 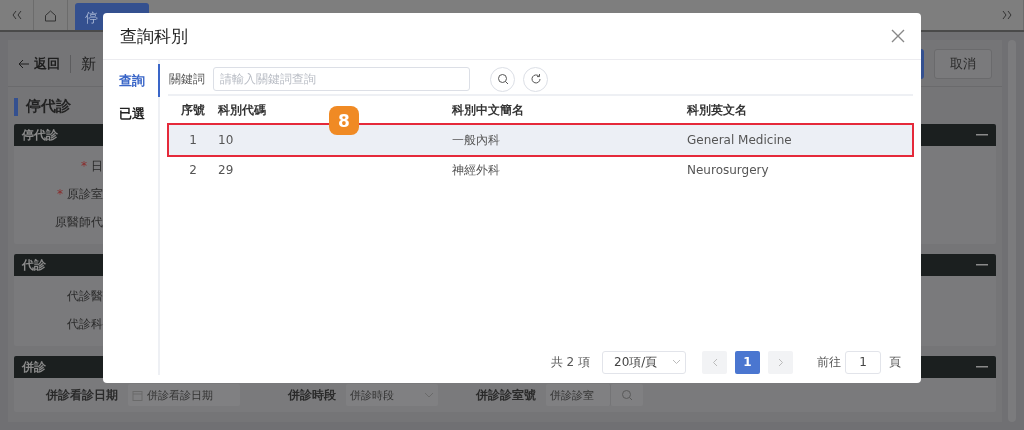 What do you see at coordinates (728, 170) in the screenshot?
I see `table-cell-text: Neurosurgery` at bounding box center [728, 170].